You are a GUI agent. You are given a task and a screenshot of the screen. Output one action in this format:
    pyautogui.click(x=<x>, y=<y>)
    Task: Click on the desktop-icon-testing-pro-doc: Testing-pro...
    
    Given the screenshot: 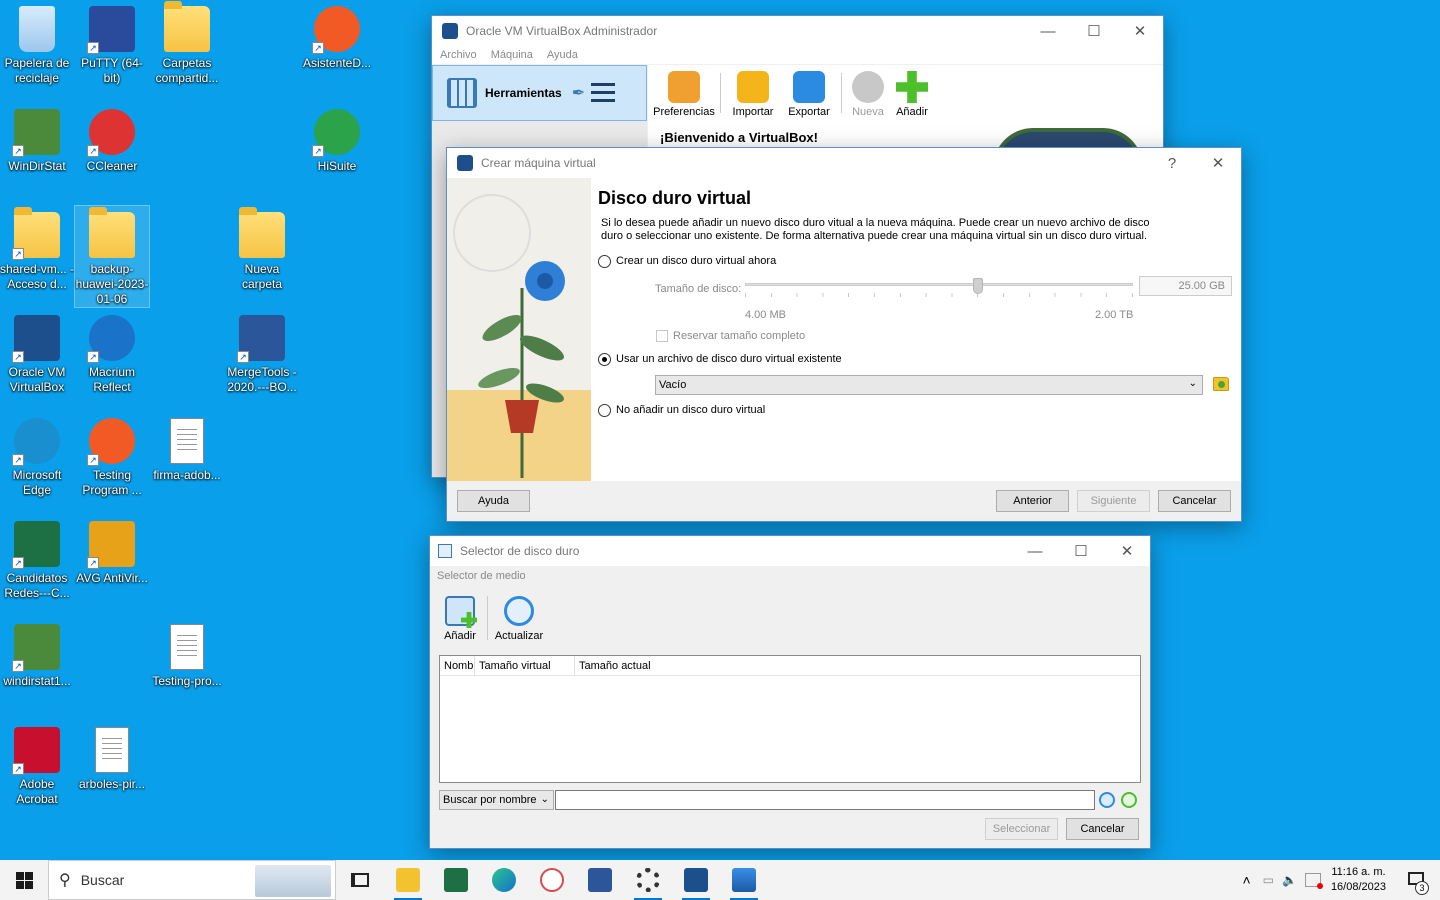 What is the action you would take?
    pyautogui.click(x=187, y=653)
    